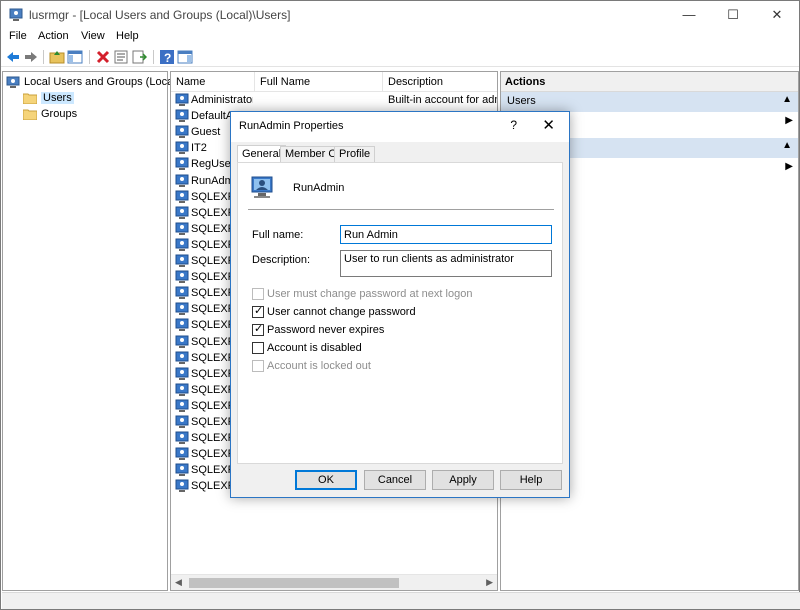 Image resolution: width=800 pixels, height=610 pixels. I want to click on scroll-left-icon: ◀, so click(178, 582).